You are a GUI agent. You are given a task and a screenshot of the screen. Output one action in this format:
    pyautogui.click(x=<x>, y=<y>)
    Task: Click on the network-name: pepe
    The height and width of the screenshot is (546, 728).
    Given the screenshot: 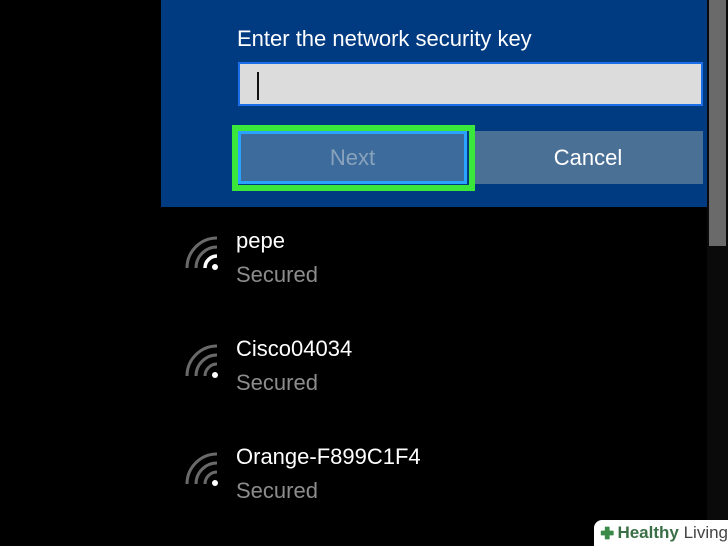 What is the action you would take?
    pyautogui.click(x=260, y=240)
    